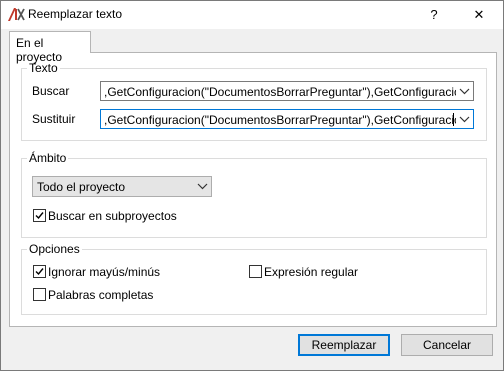  What do you see at coordinates (252, 15) in the screenshot?
I see `title-bar: Reemplazar texto ? ✕` at bounding box center [252, 15].